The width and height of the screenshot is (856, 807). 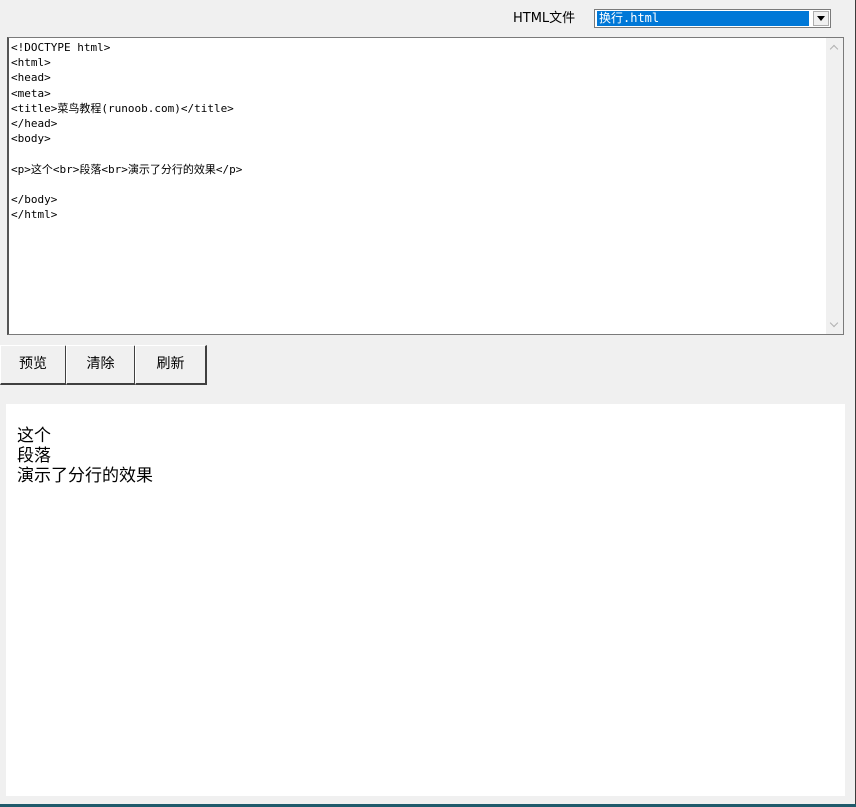 What do you see at coordinates (33, 365) in the screenshot?
I see `preview-button: 预览` at bounding box center [33, 365].